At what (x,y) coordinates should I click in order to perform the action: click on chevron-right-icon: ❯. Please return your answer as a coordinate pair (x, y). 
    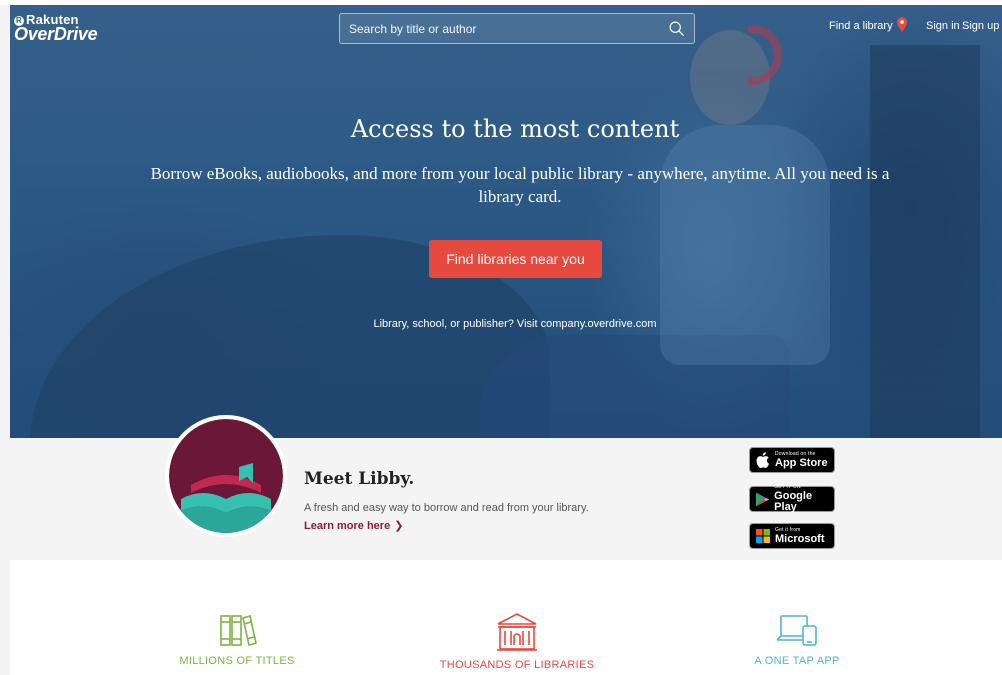
    Looking at the image, I should click on (399, 526).